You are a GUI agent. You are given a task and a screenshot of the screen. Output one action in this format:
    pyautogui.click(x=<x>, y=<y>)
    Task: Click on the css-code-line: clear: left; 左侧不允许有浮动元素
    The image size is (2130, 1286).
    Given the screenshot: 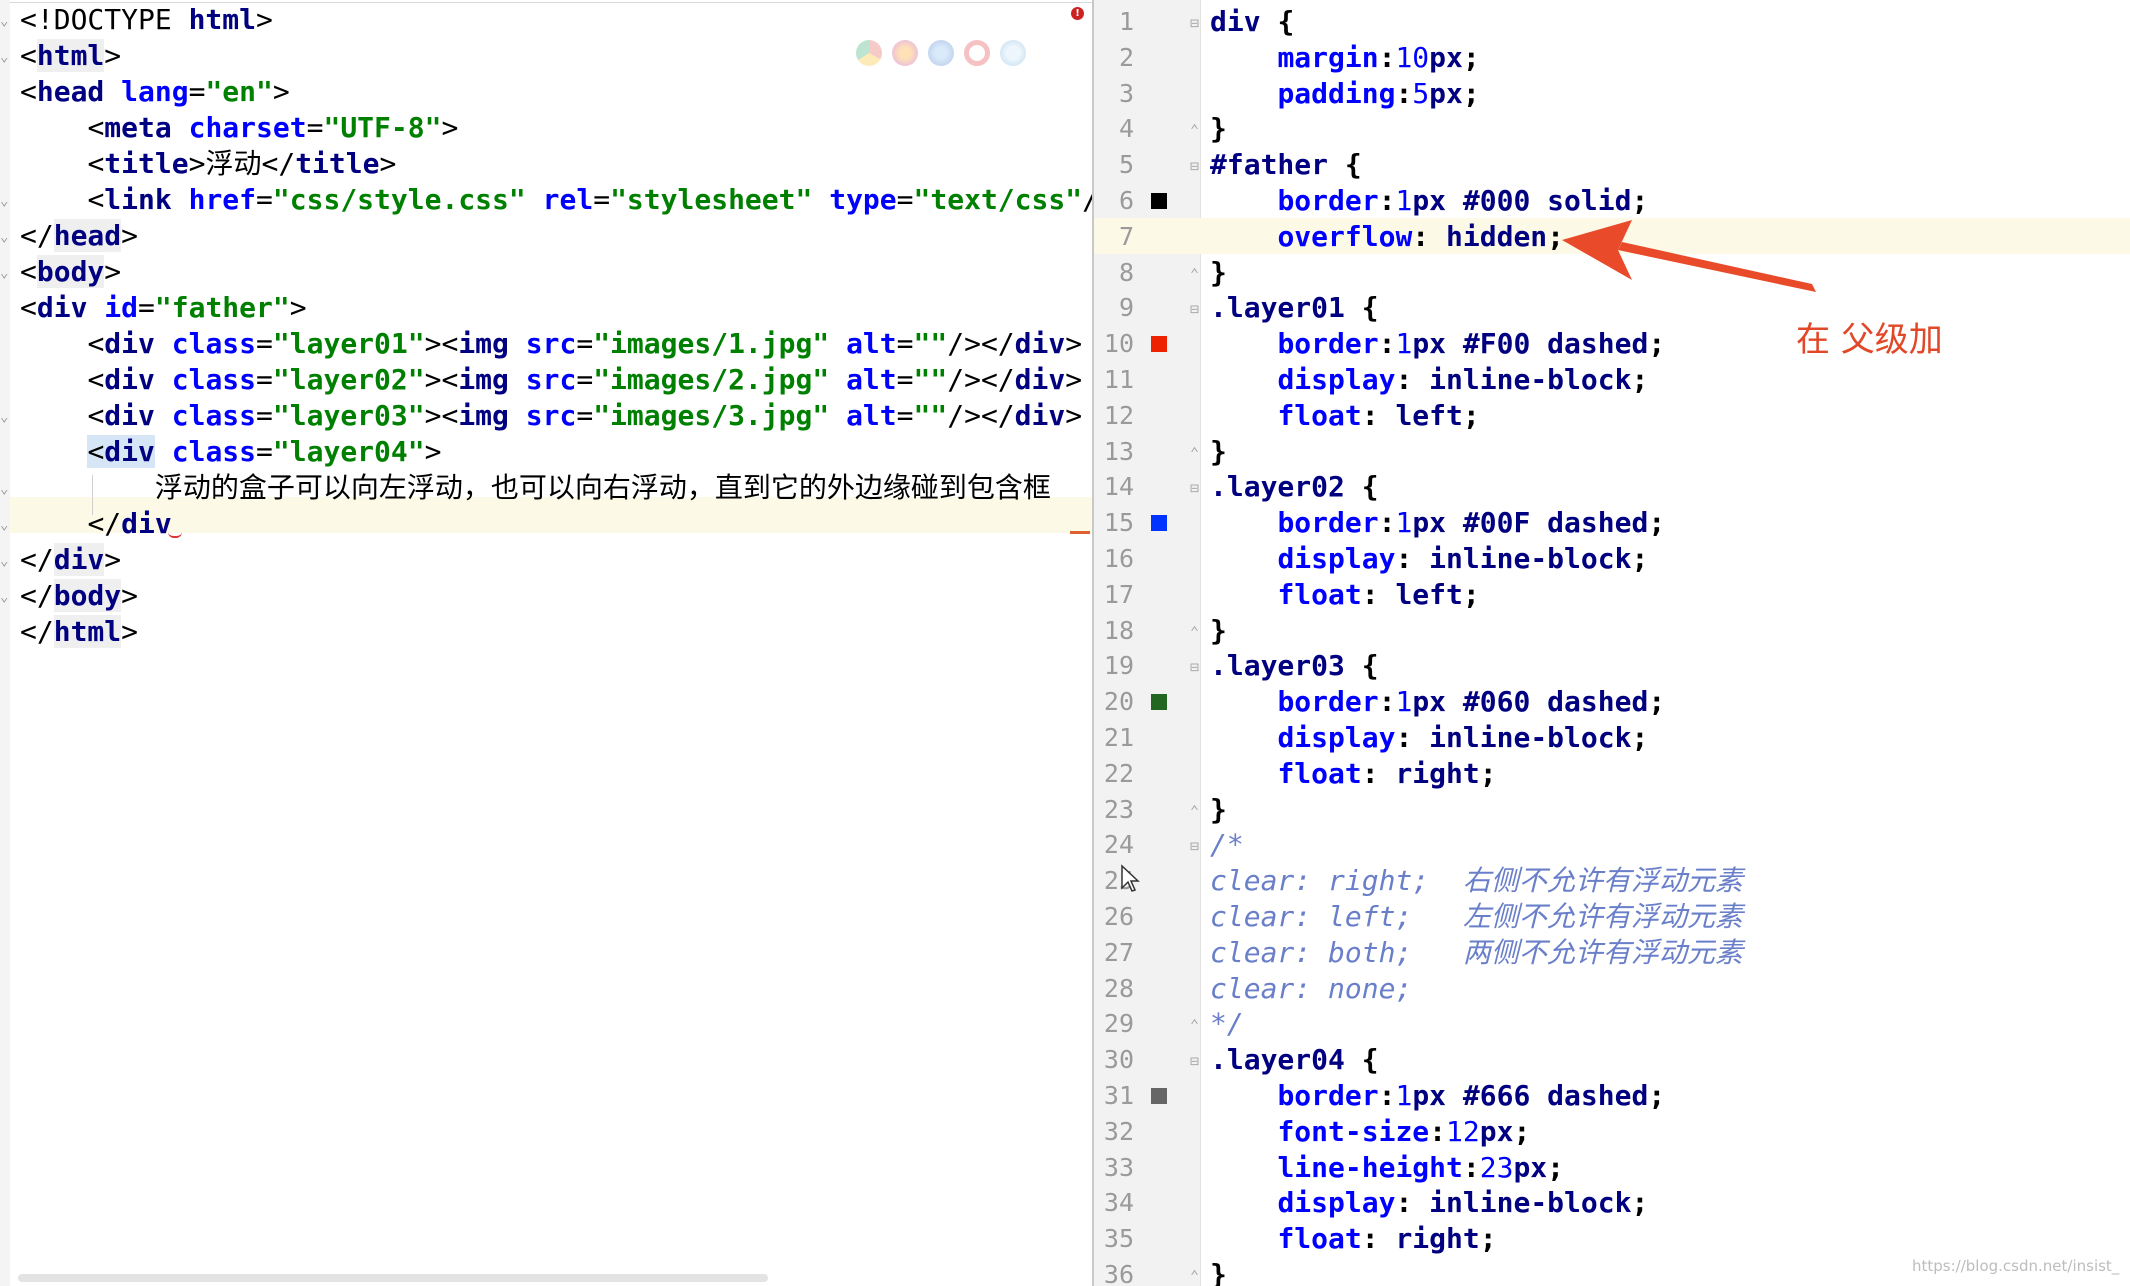 What is the action you would take?
    pyautogui.click(x=1476, y=917)
    